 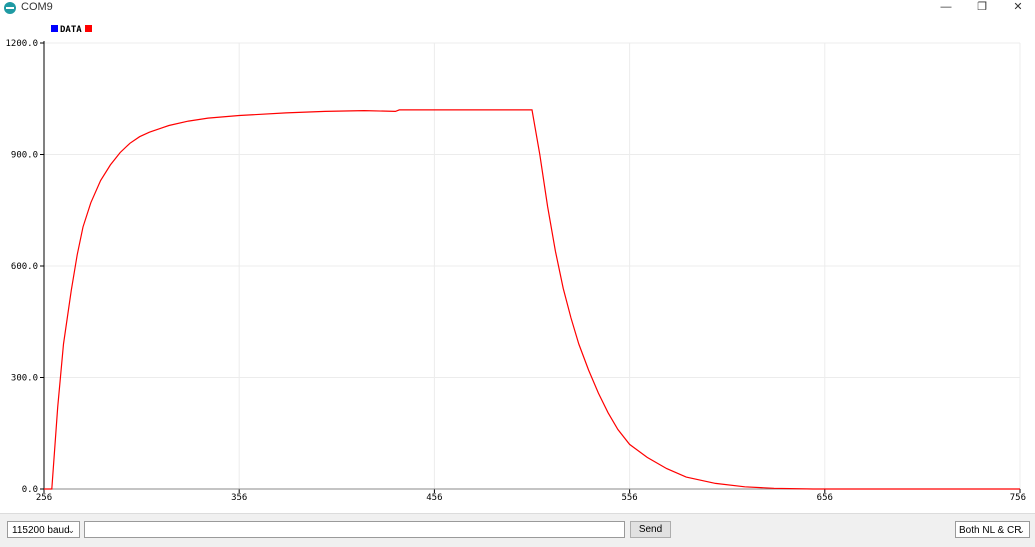 I want to click on line-ending-value: Both NL & CR, so click(x=990, y=530).